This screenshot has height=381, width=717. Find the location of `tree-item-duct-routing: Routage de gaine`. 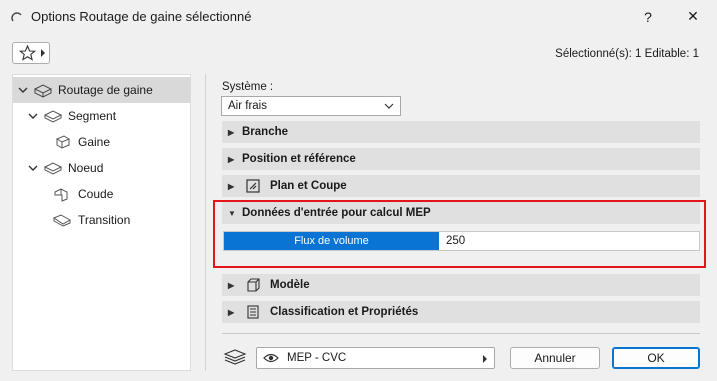

tree-item-duct-routing: Routage de gaine is located at coordinates (101, 90).